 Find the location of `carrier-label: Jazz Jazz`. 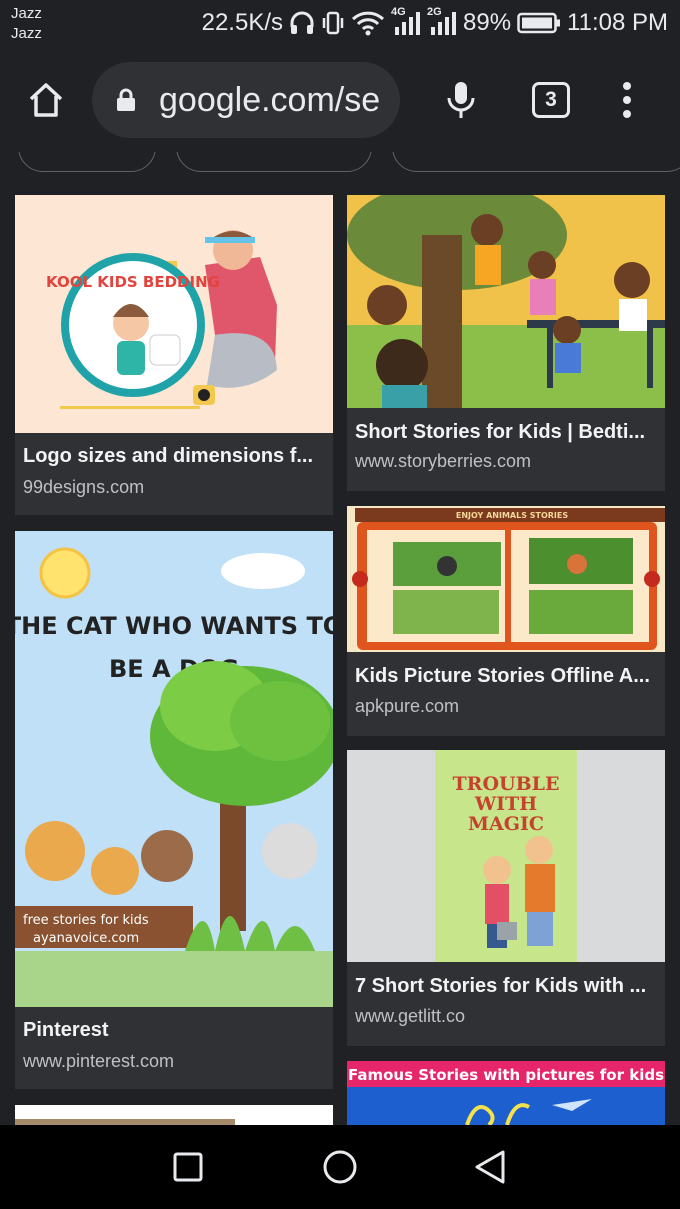

carrier-label: Jazz Jazz is located at coordinates (26, 24).